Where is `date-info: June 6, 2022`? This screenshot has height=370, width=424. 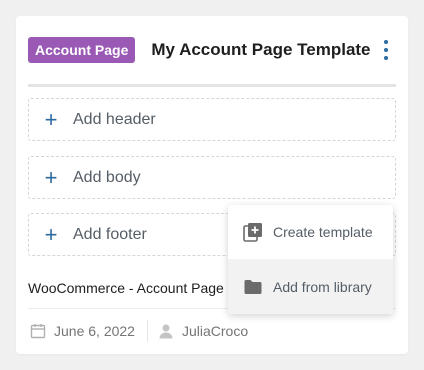
date-info: June 6, 2022 is located at coordinates (82, 331).